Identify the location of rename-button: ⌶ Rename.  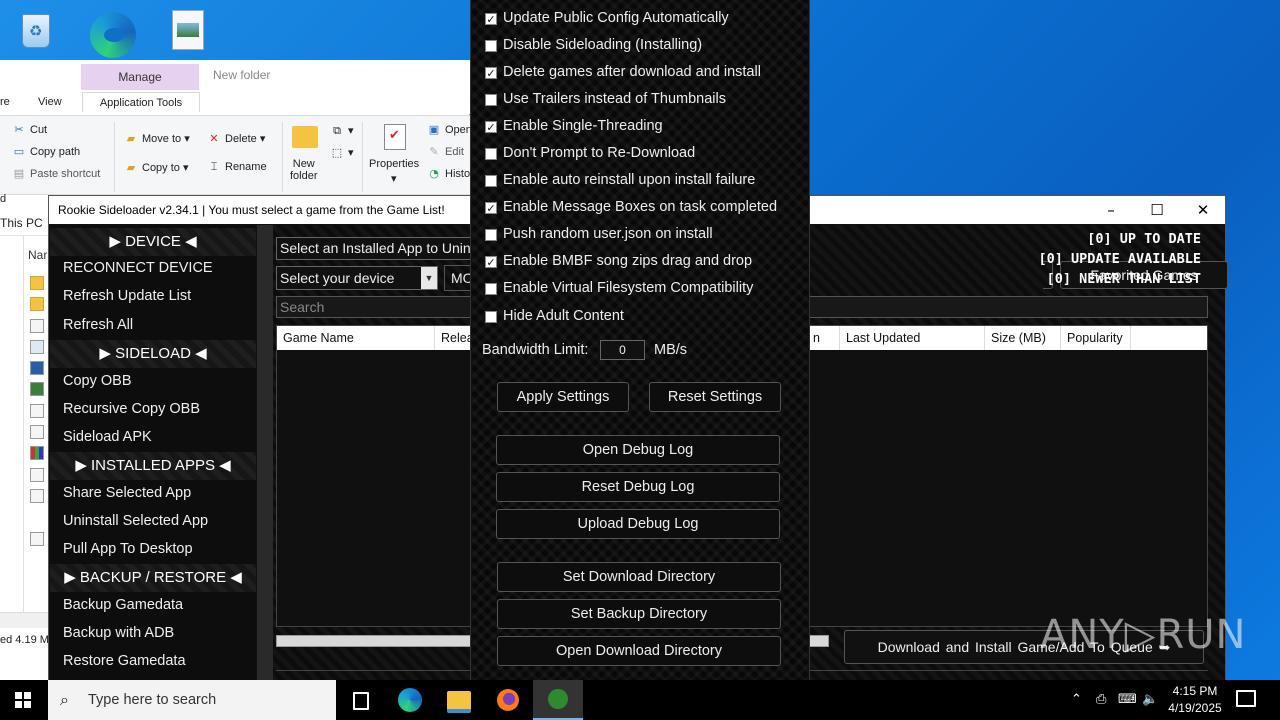
(237, 167).